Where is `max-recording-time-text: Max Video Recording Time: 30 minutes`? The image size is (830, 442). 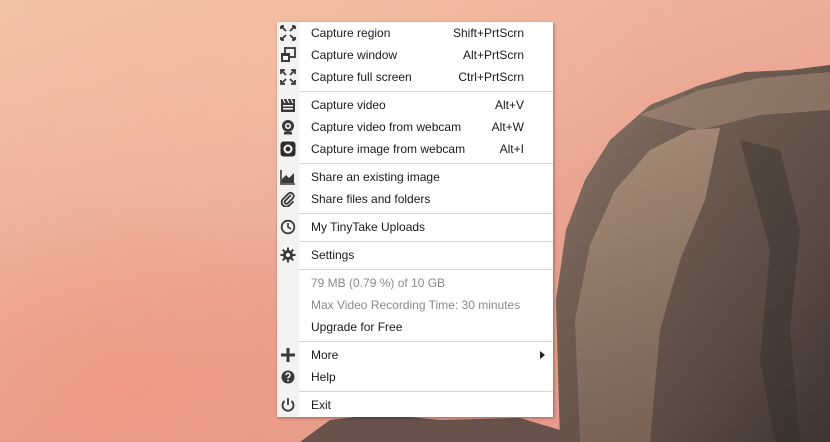 max-recording-time-text: Max Video Recording Time: 30 minutes is located at coordinates (415, 305).